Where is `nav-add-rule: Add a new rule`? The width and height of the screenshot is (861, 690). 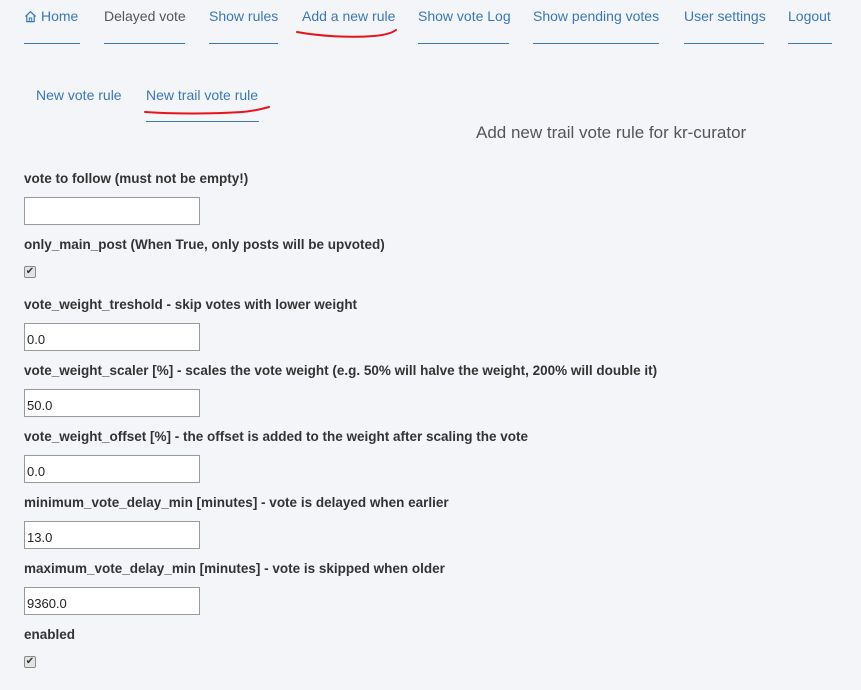
nav-add-rule: Add a new rule is located at coordinates (348, 16).